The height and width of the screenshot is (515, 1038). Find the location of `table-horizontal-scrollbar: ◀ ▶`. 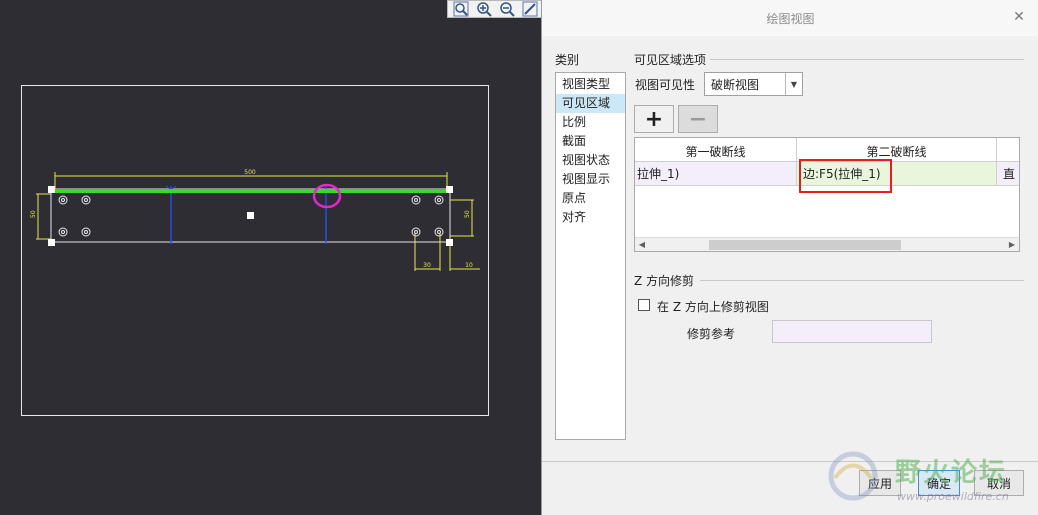

table-horizontal-scrollbar: ◀ ▶ is located at coordinates (827, 244).